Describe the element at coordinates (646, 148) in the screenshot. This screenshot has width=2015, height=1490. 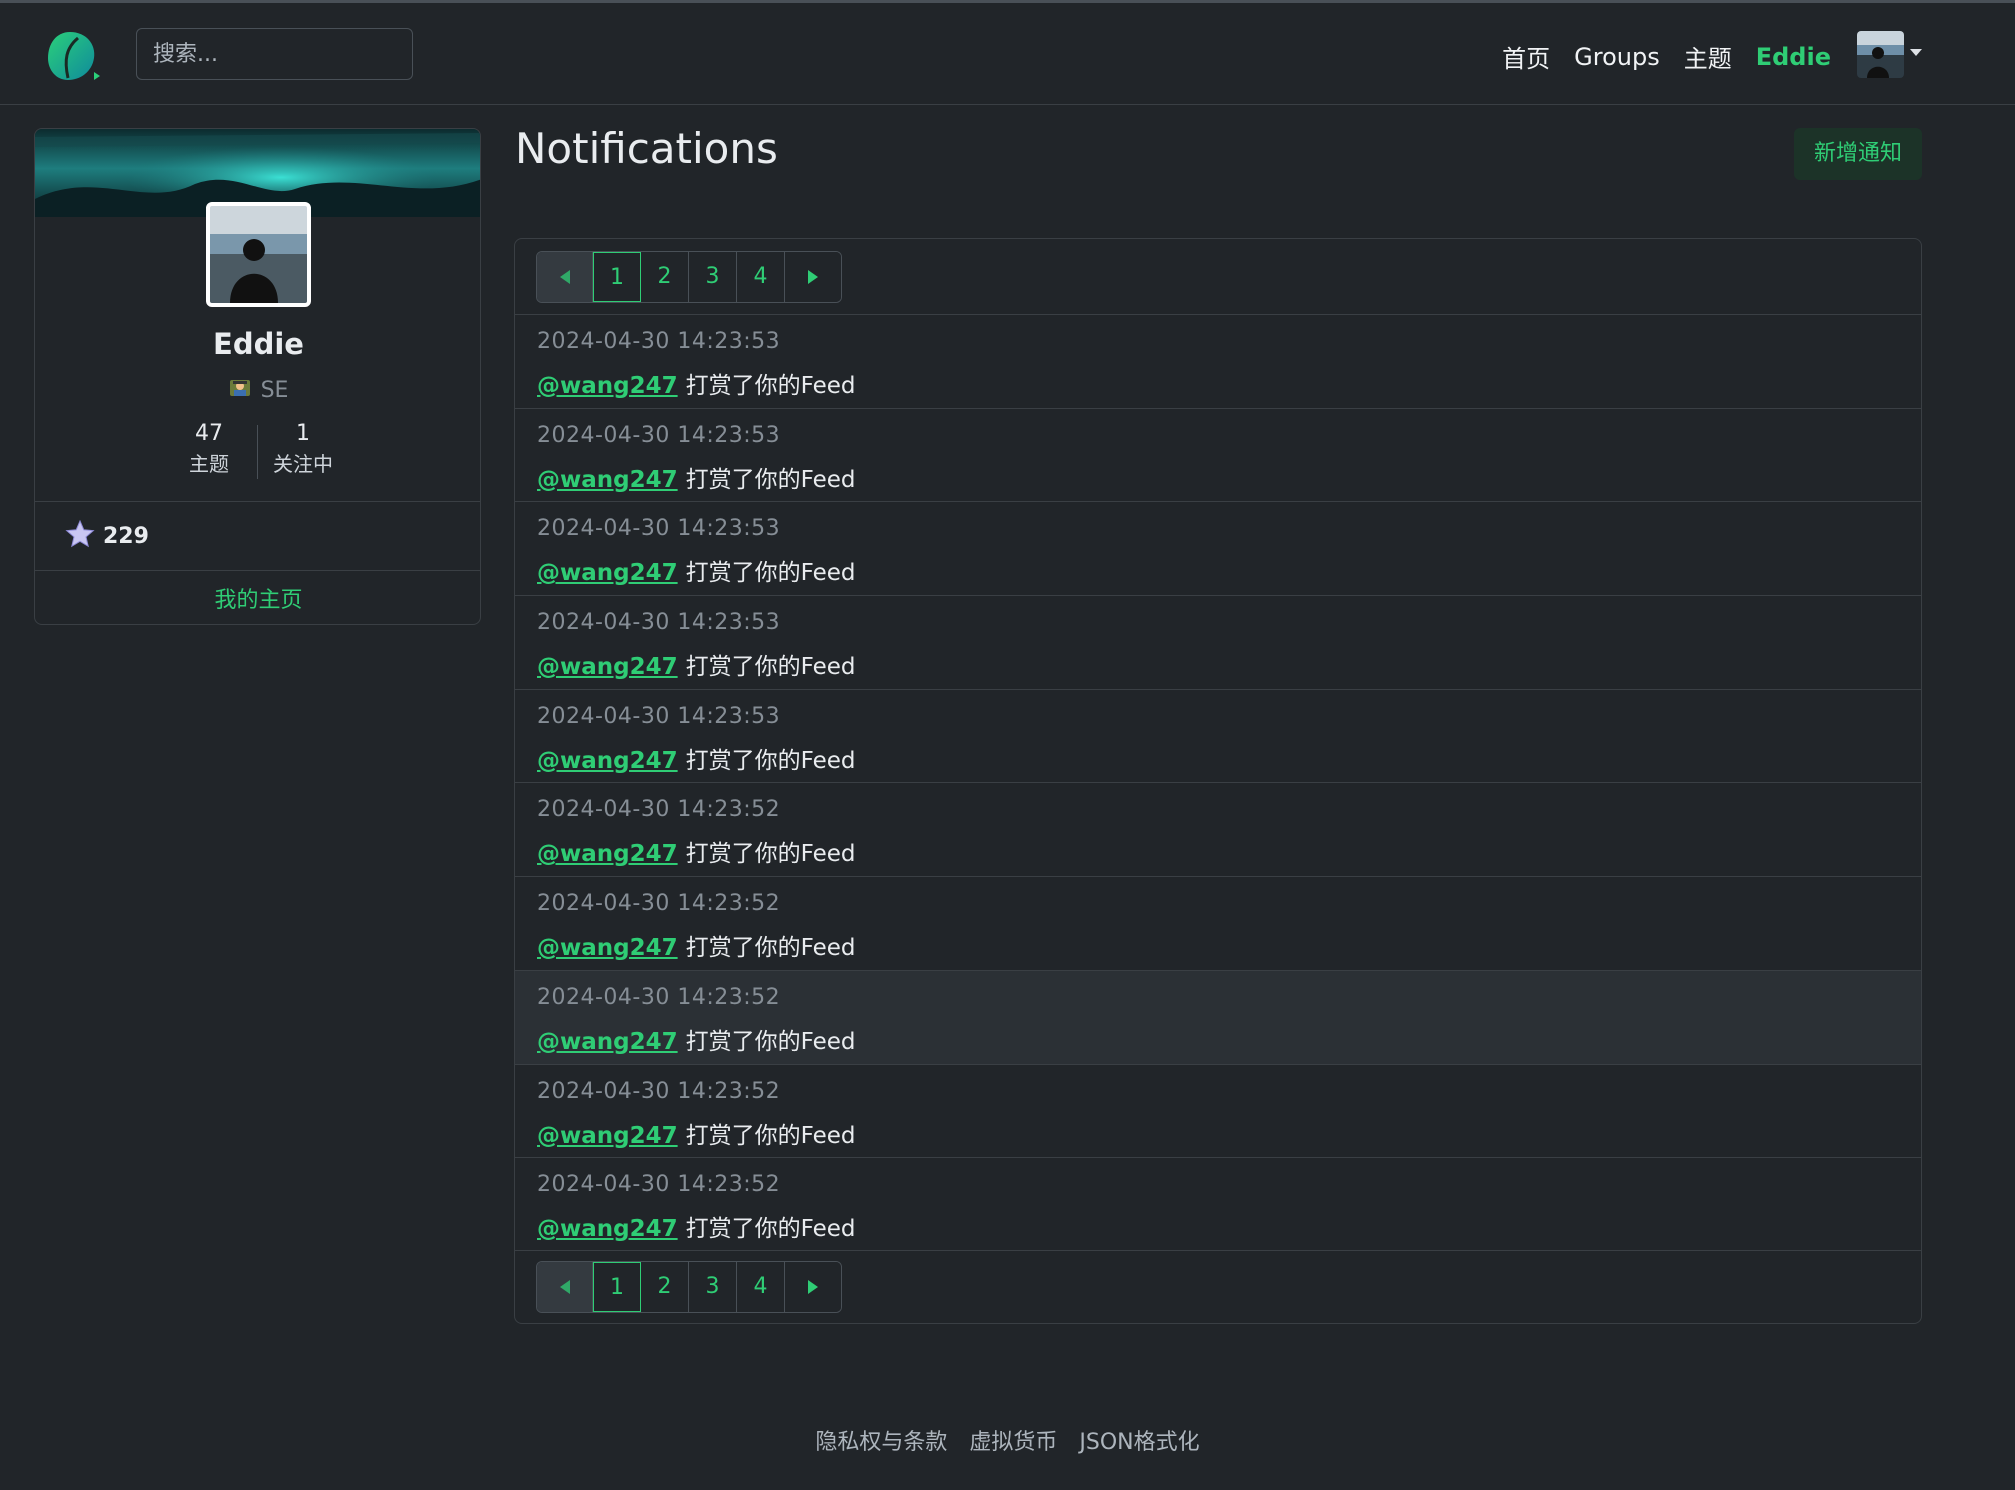
I see `page-title: Notifications` at that location.